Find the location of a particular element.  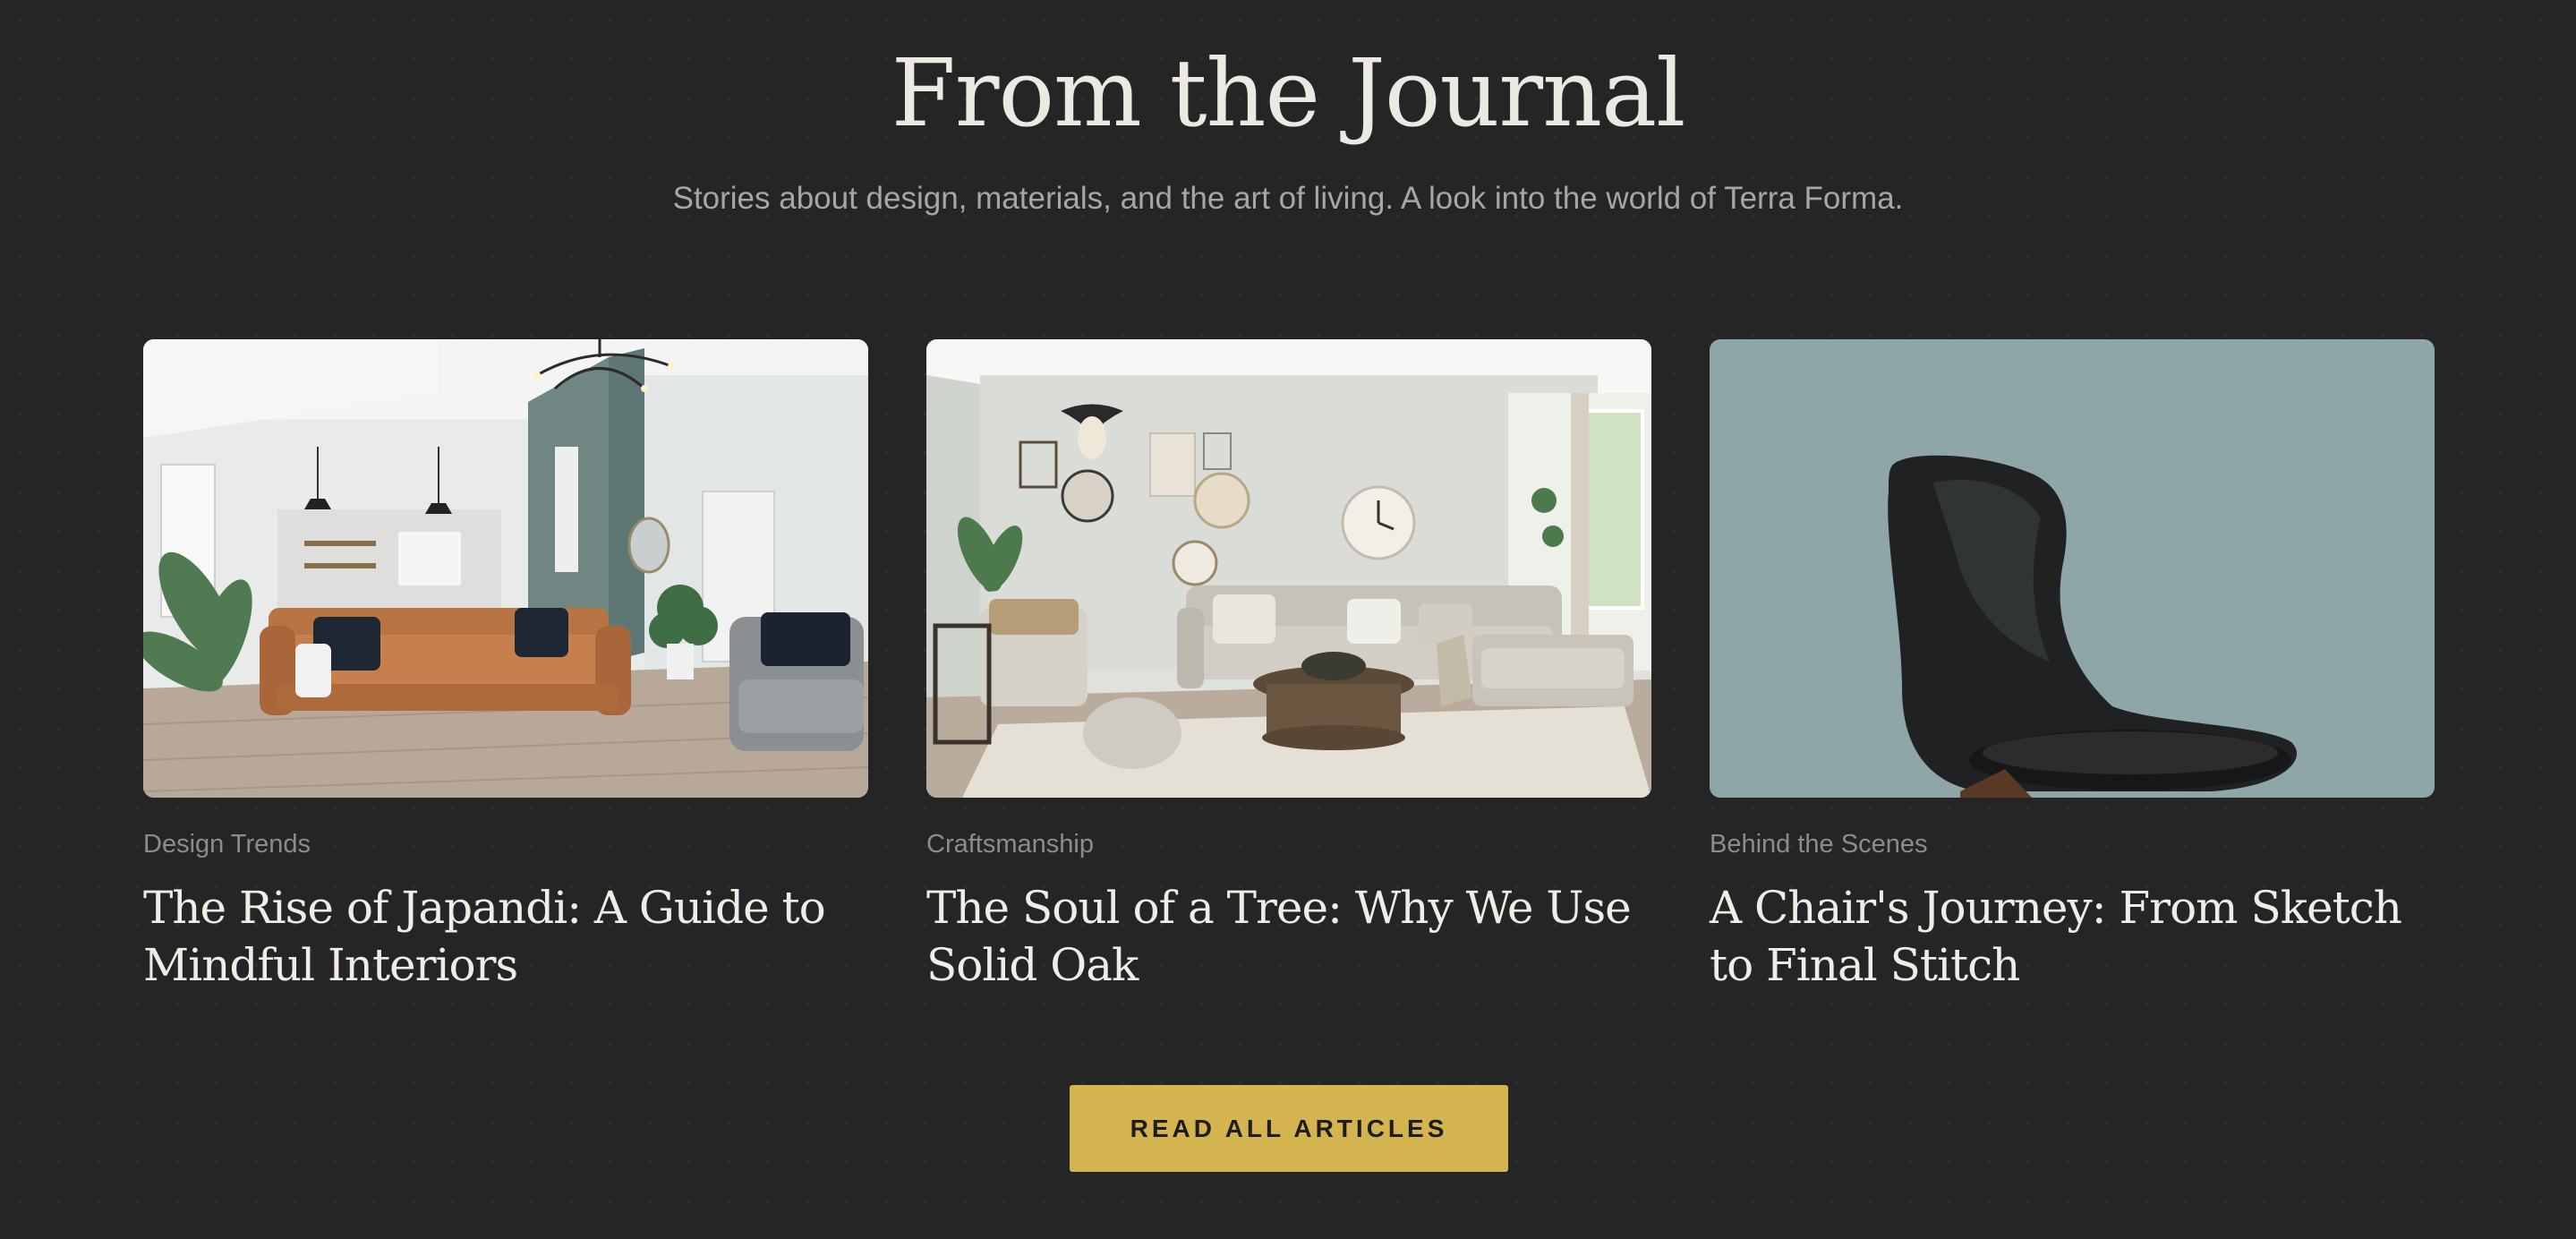

article-image-living-room-sectional is located at coordinates (1288, 568).